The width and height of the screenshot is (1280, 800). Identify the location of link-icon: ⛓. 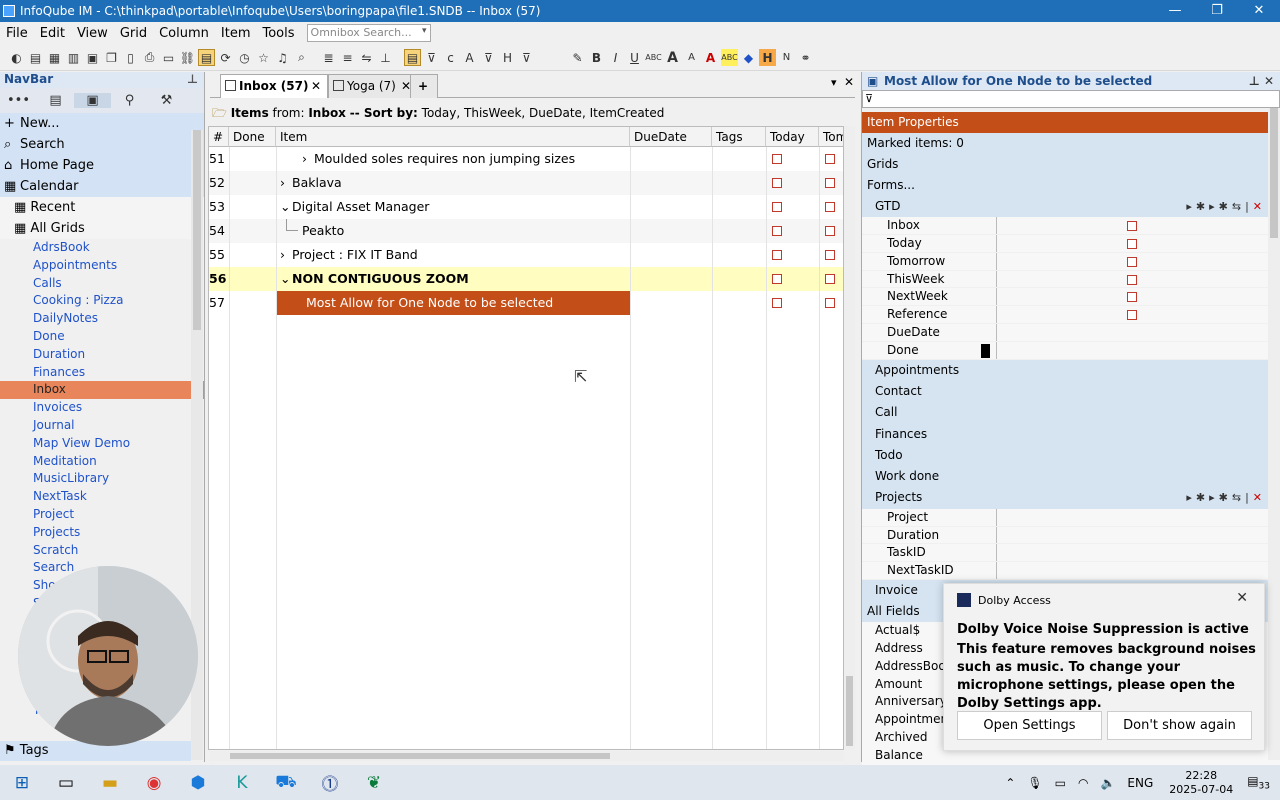
(187, 57).